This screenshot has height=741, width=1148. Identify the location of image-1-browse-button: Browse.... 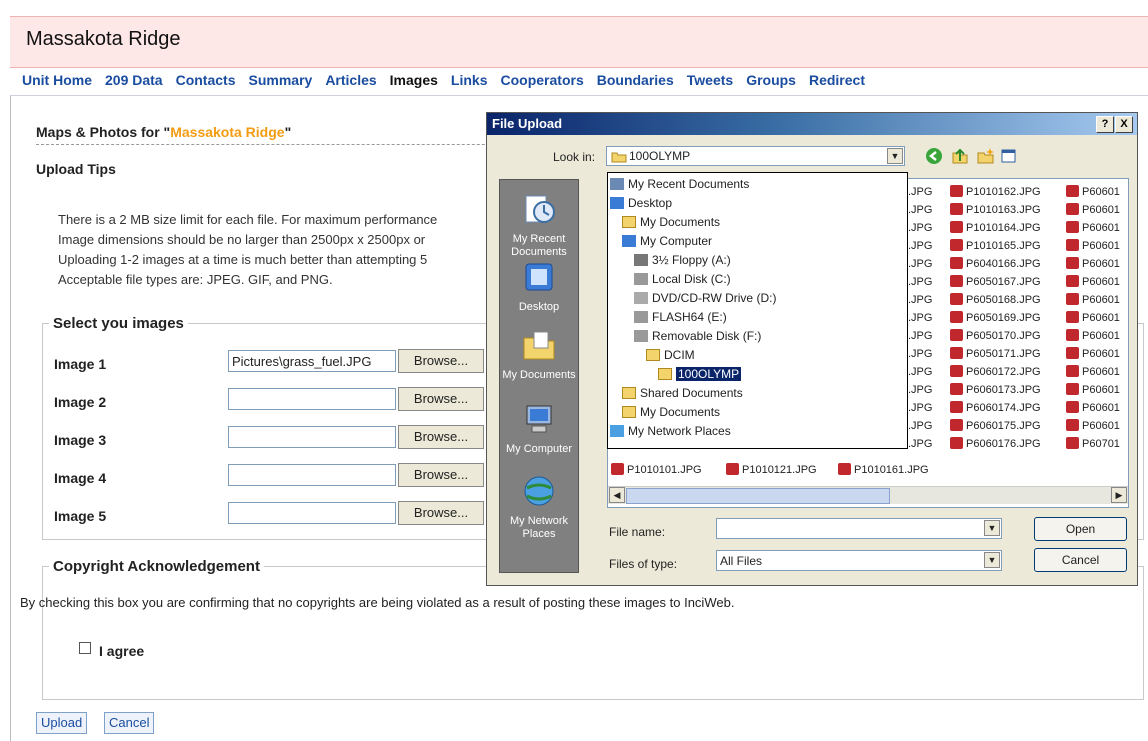
(441, 361).